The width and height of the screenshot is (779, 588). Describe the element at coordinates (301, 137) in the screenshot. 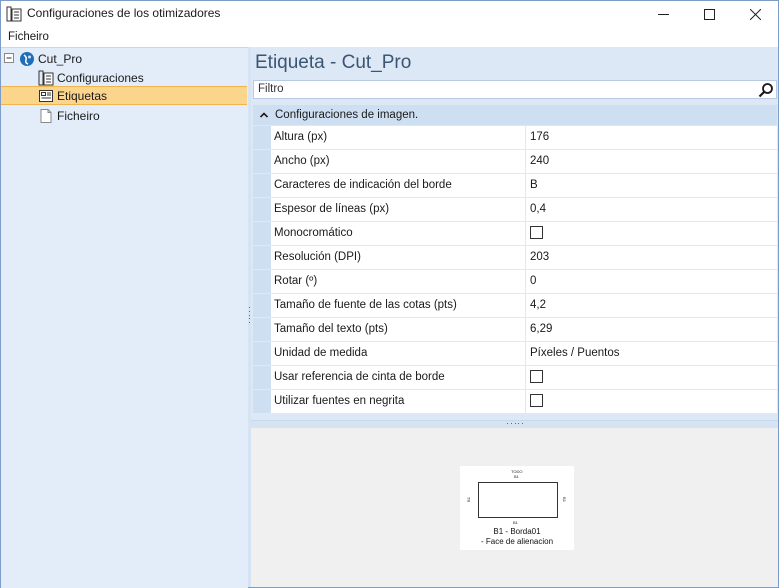

I see `property-name: Altura (px)` at that location.